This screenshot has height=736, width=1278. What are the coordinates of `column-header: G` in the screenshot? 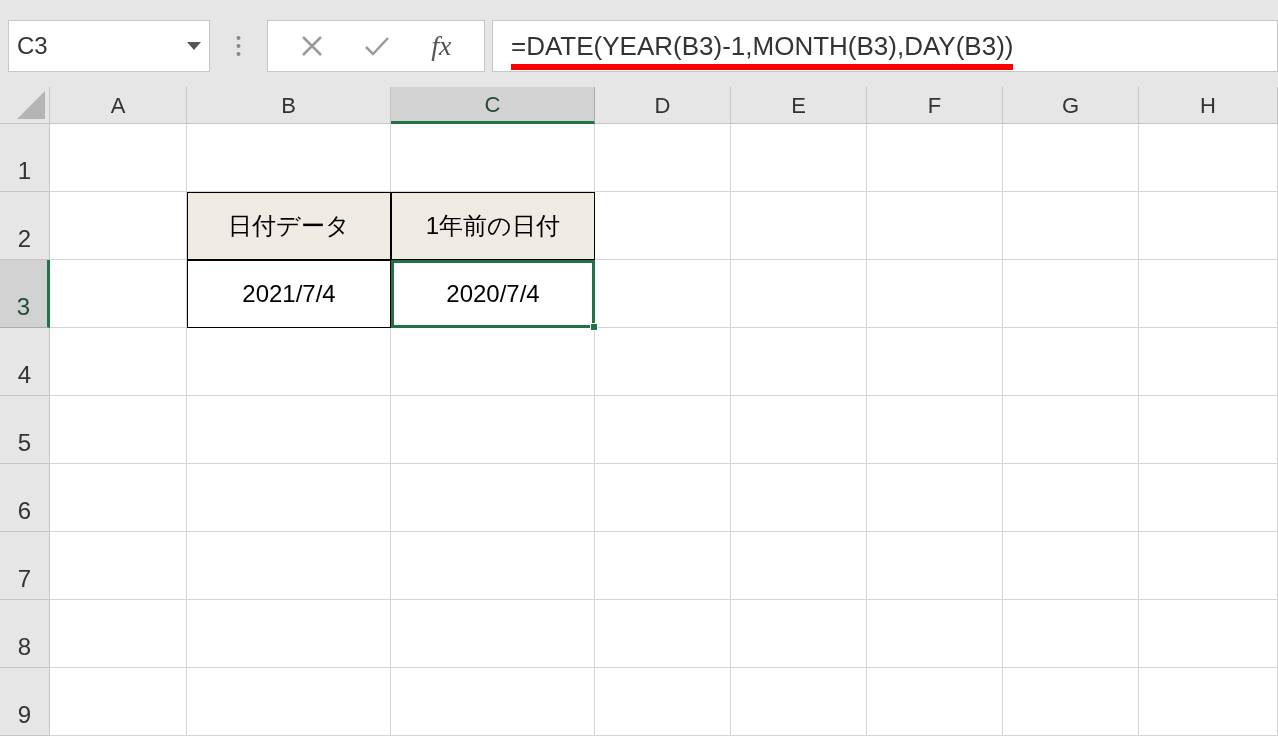 It's located at (1071, 105).